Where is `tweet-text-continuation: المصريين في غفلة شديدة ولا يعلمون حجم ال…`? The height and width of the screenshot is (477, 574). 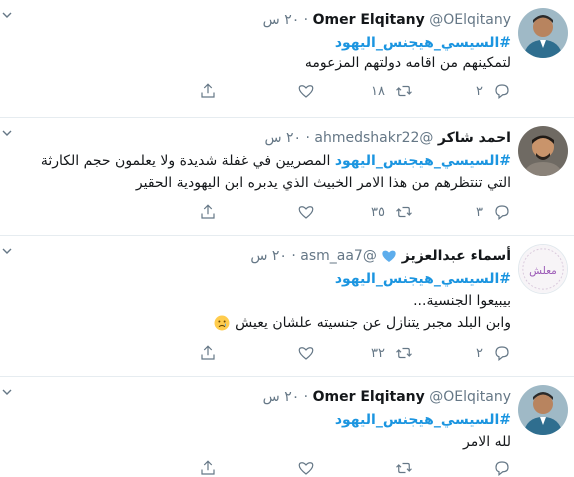
tweet-text-continuation: المصريين في غفلة شديدة ولا يعلمون حجم ال… is located at coordinates (187, 161).